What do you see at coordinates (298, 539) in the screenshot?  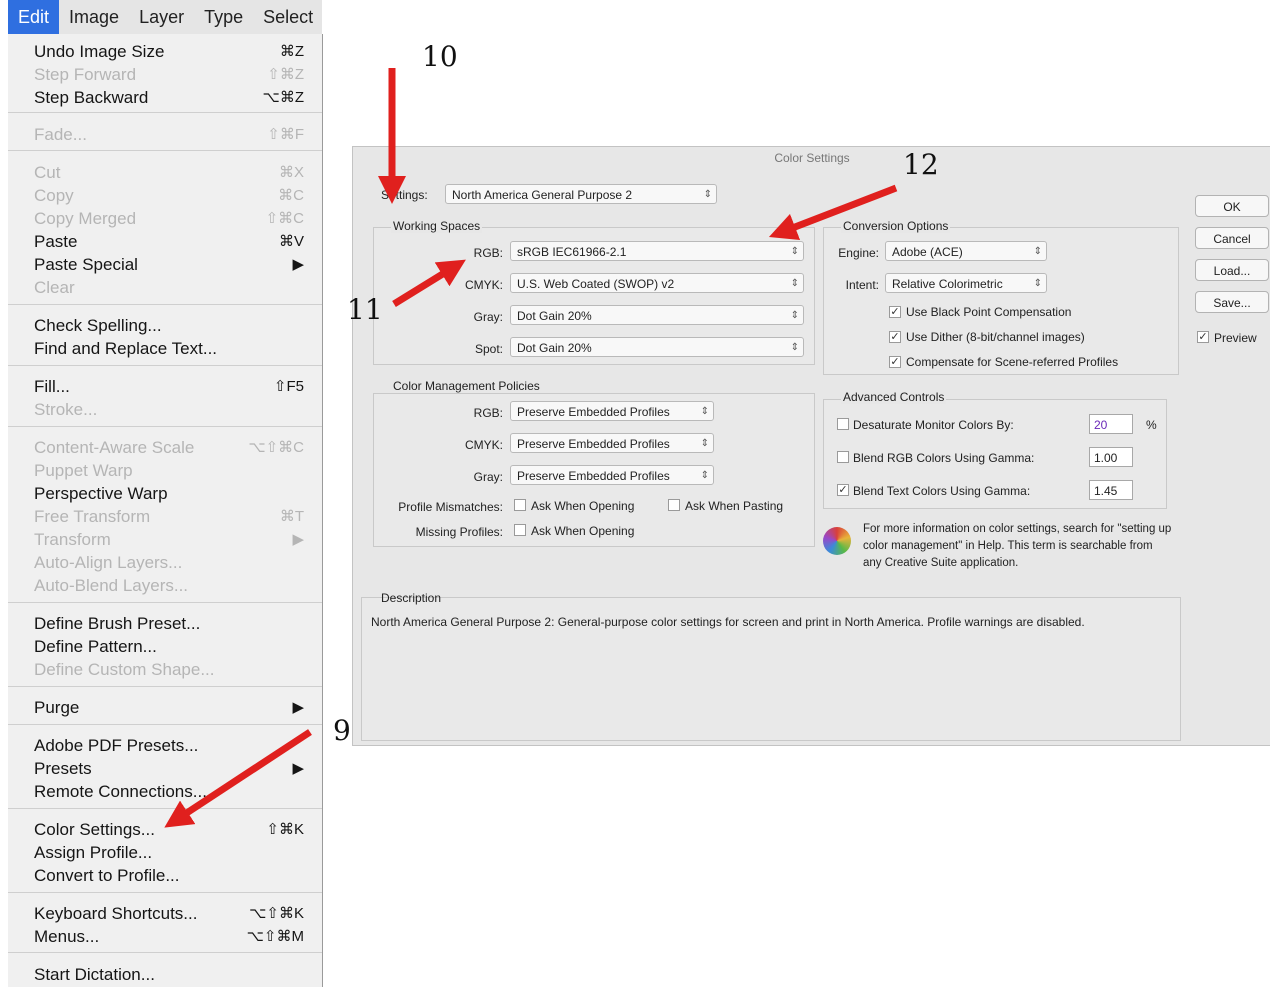 I see `menu-item-shortcut: ▶` at bounding box center [298, 539].